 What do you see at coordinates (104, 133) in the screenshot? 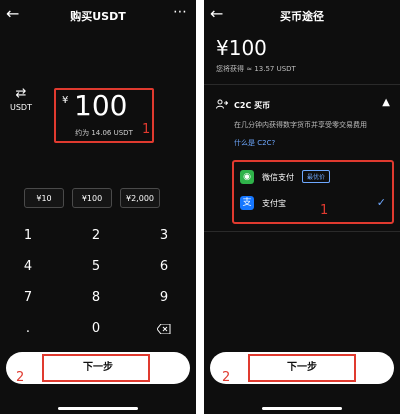
I see `approx-usdt: 约为 14.06 USDT` at bounding box center [104, 133].